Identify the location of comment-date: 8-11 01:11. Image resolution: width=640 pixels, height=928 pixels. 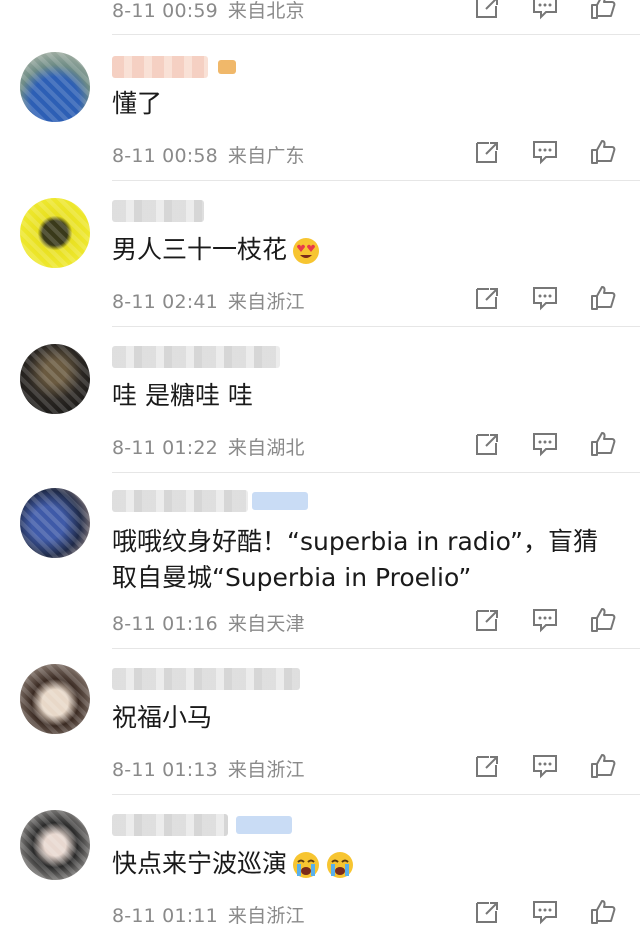
(165, 916).